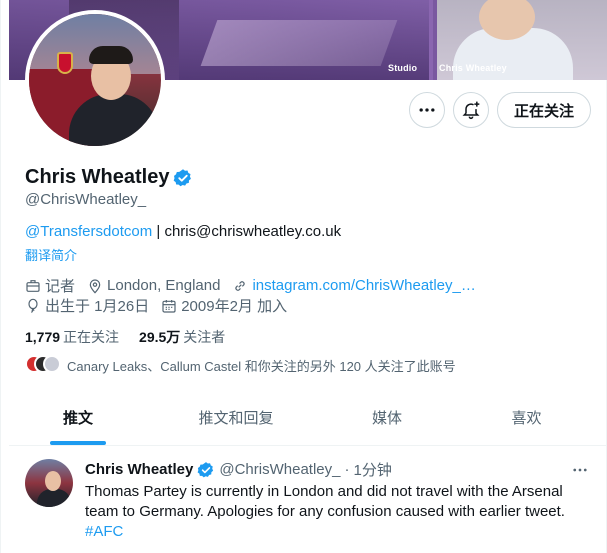 The width and height of the screenshot is (607, 553). I want to click on profile-tabs: 推文 推文和回复 媒体 喜欢, so click(308, 418).